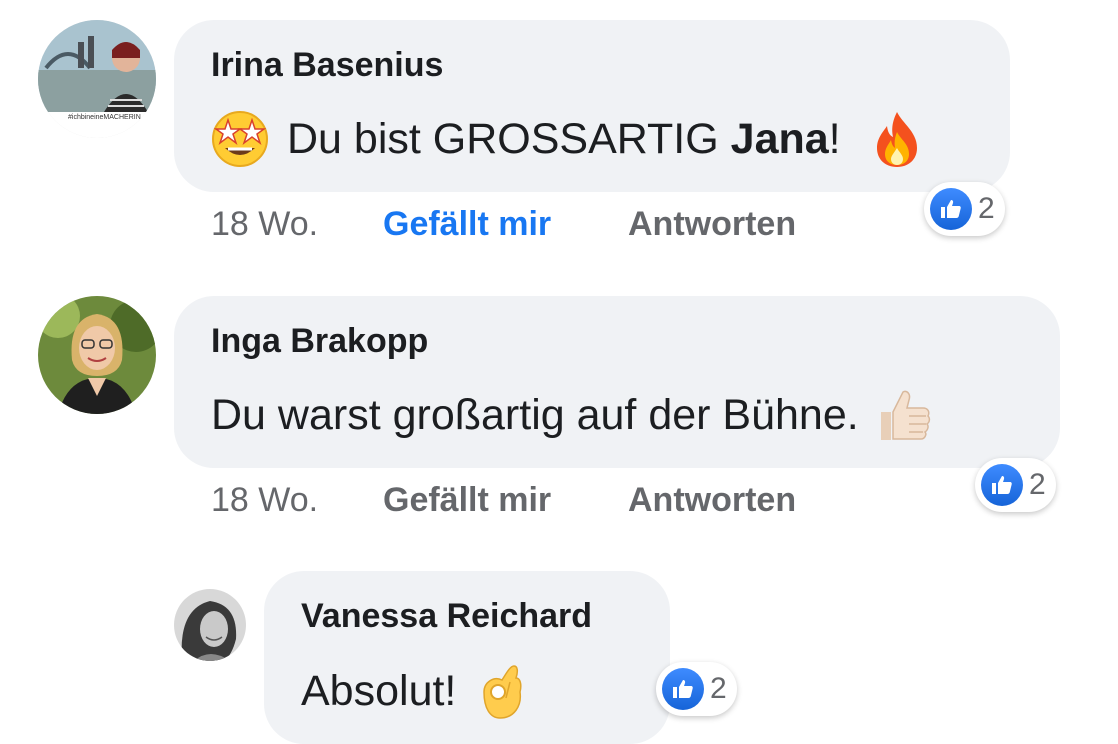  Describe the element at coordinates (104, 117) in the screenshot. I see `avatar-badge-text: #ichbineineMACHERIN` at that location.